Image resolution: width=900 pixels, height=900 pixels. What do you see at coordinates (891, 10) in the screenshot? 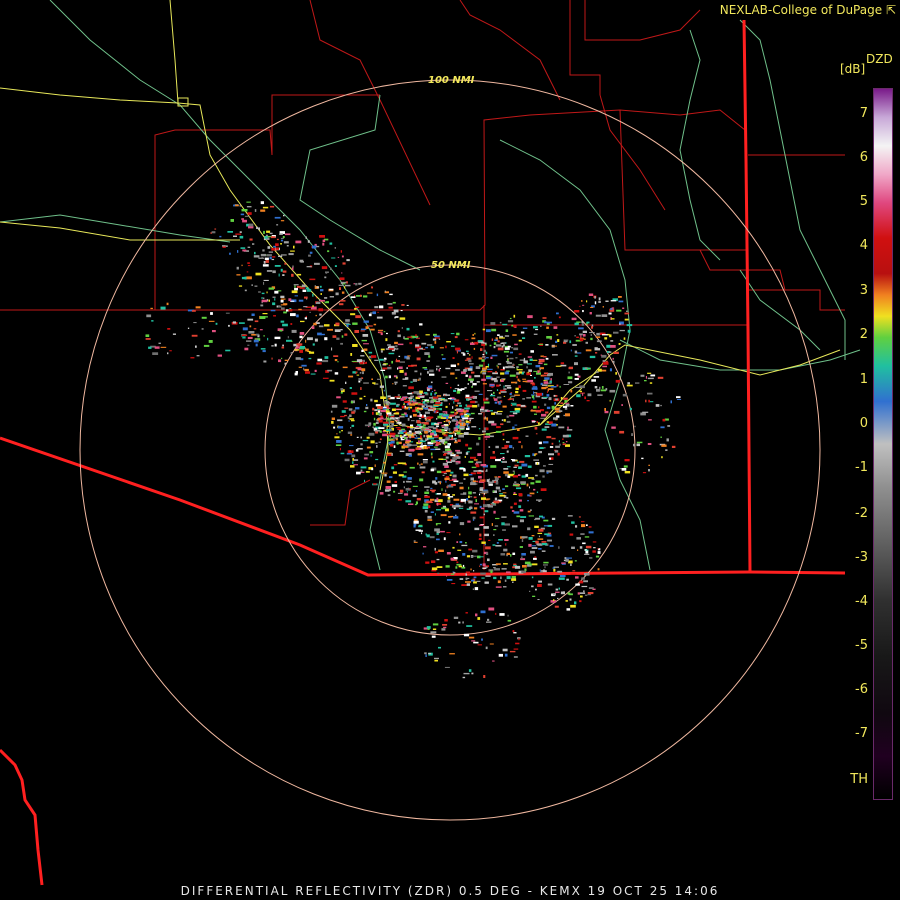
I see `external-link-icon: ⇱` at bounding box center [891, 10].